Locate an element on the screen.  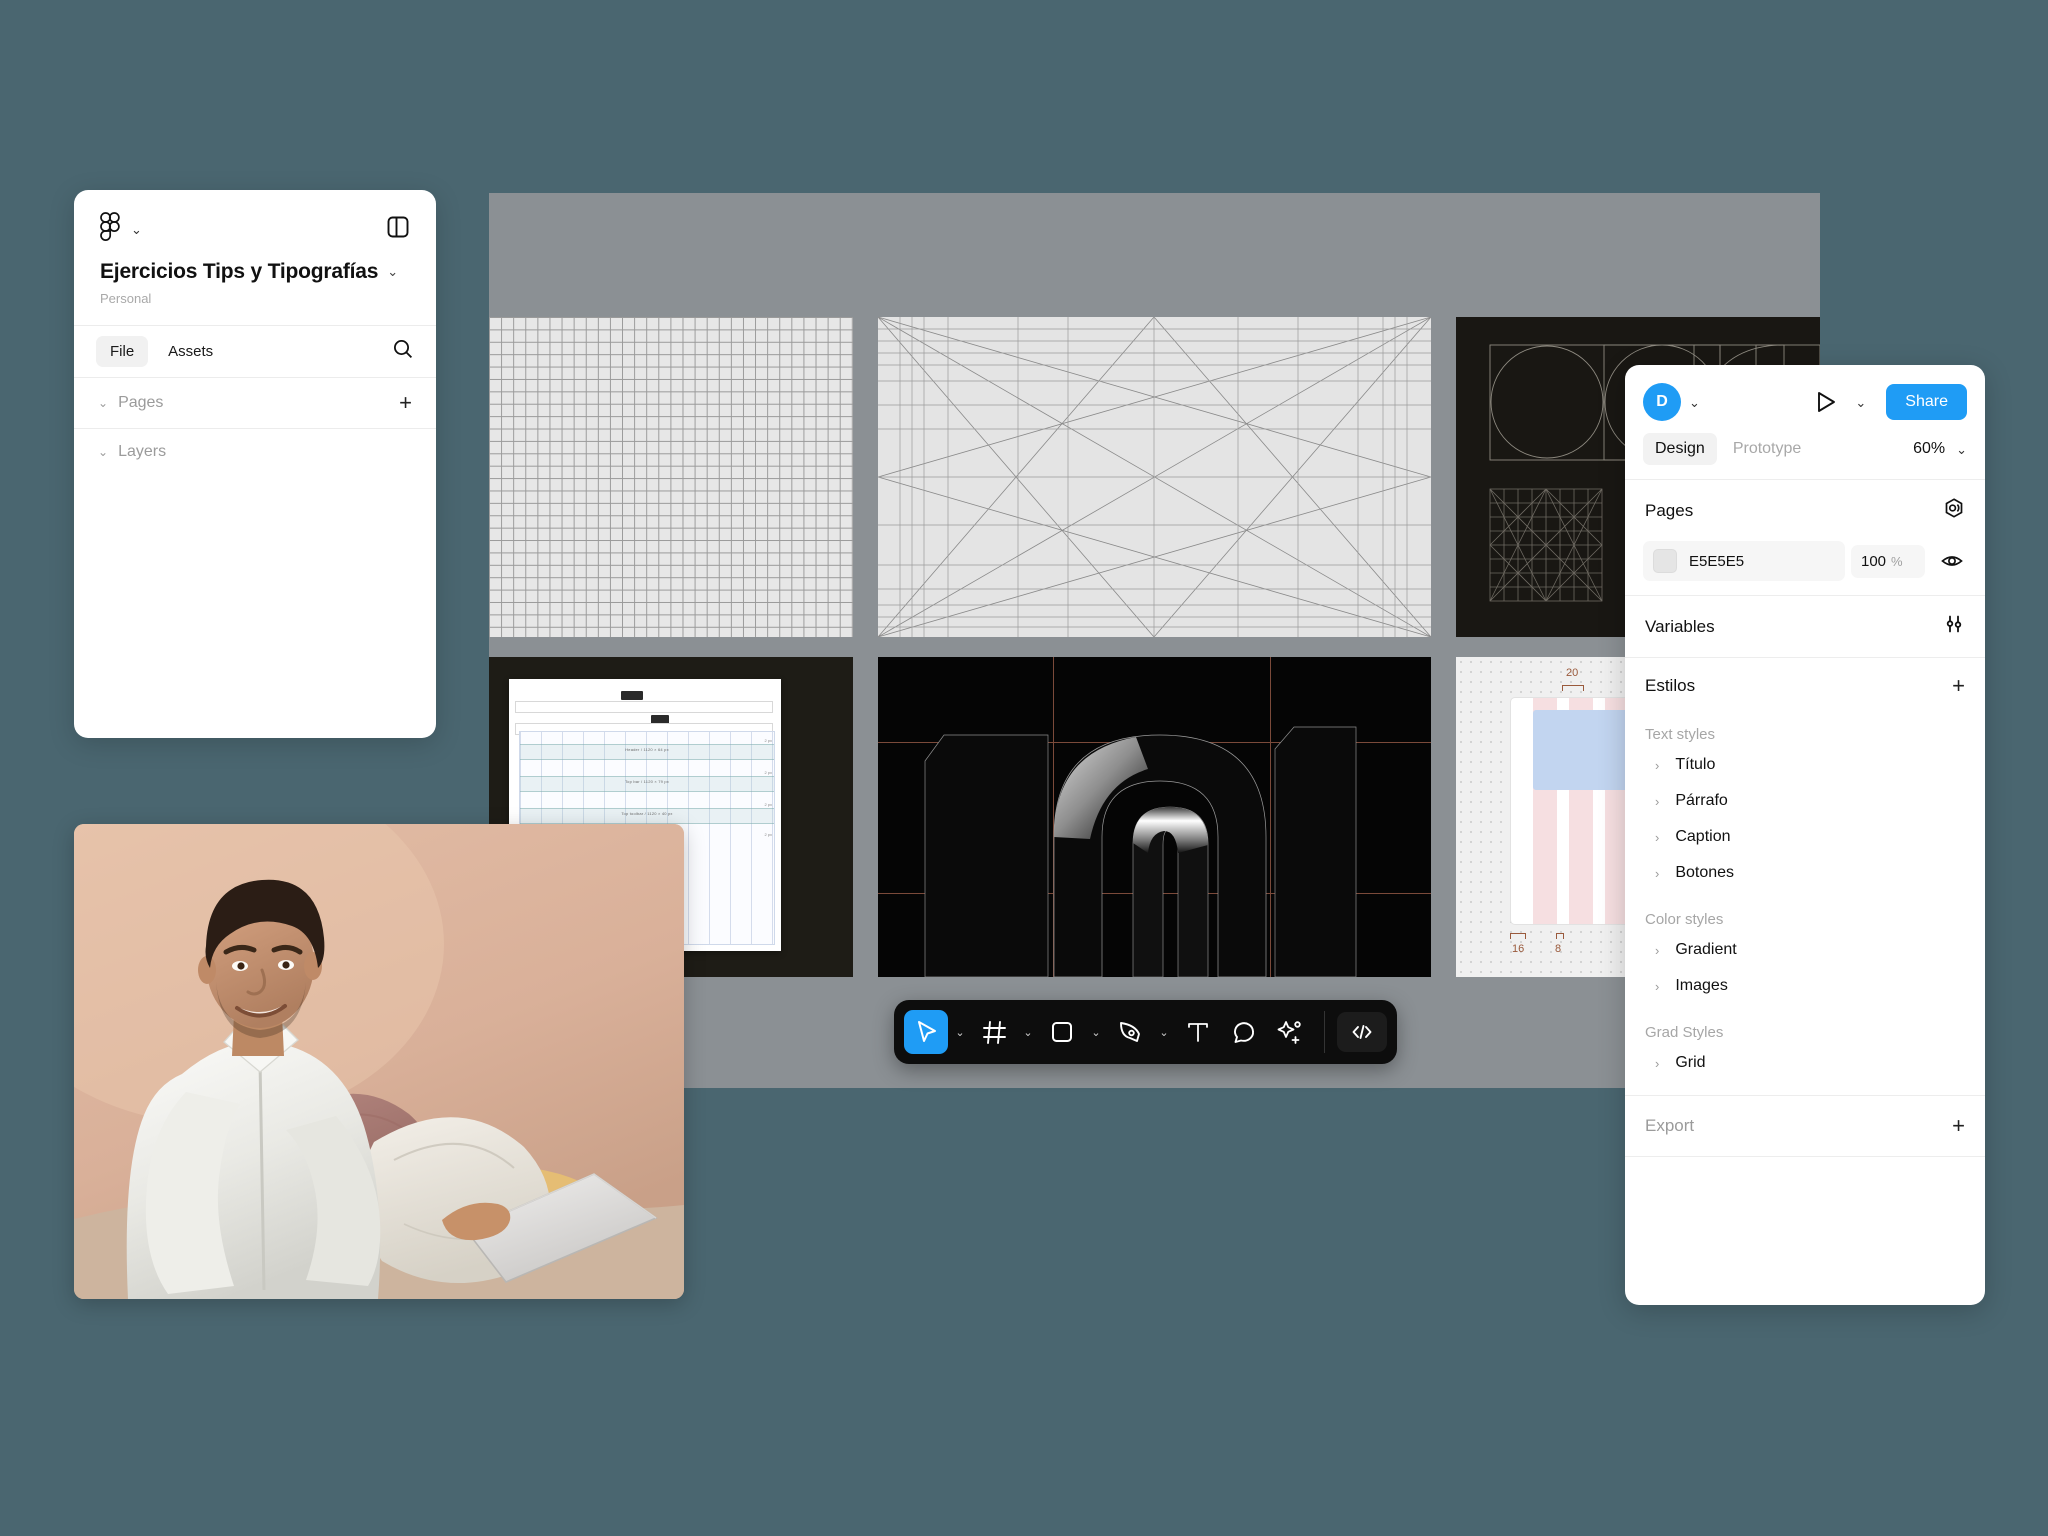
page-color-row: E5E5E5 100 % is located at coordinates (1805, 561).